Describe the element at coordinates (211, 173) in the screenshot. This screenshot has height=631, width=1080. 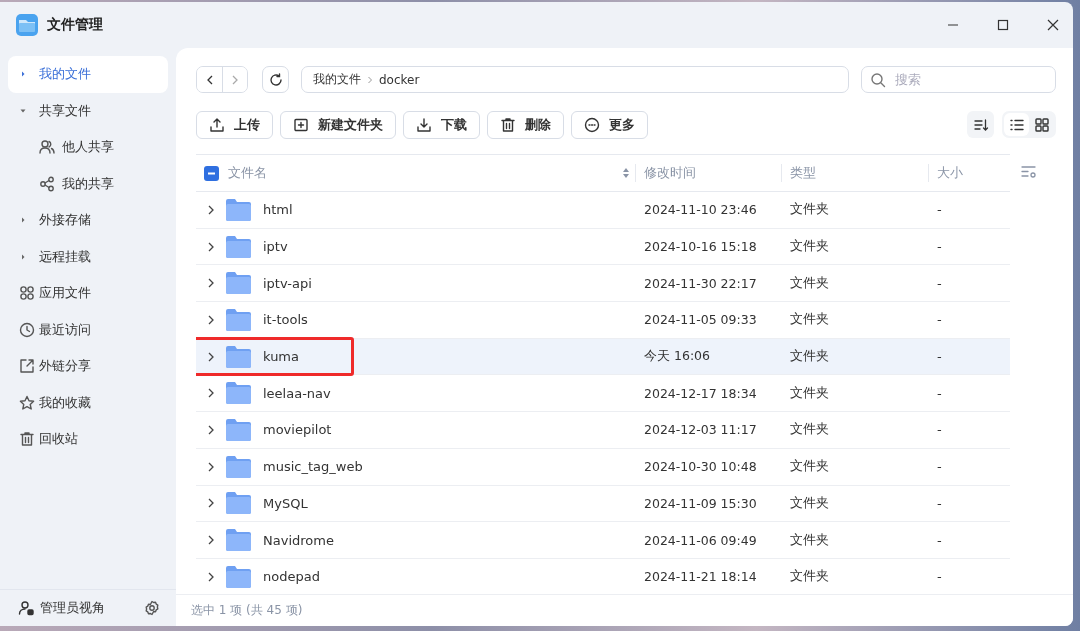
I see `select-all-checkbox` at that location.